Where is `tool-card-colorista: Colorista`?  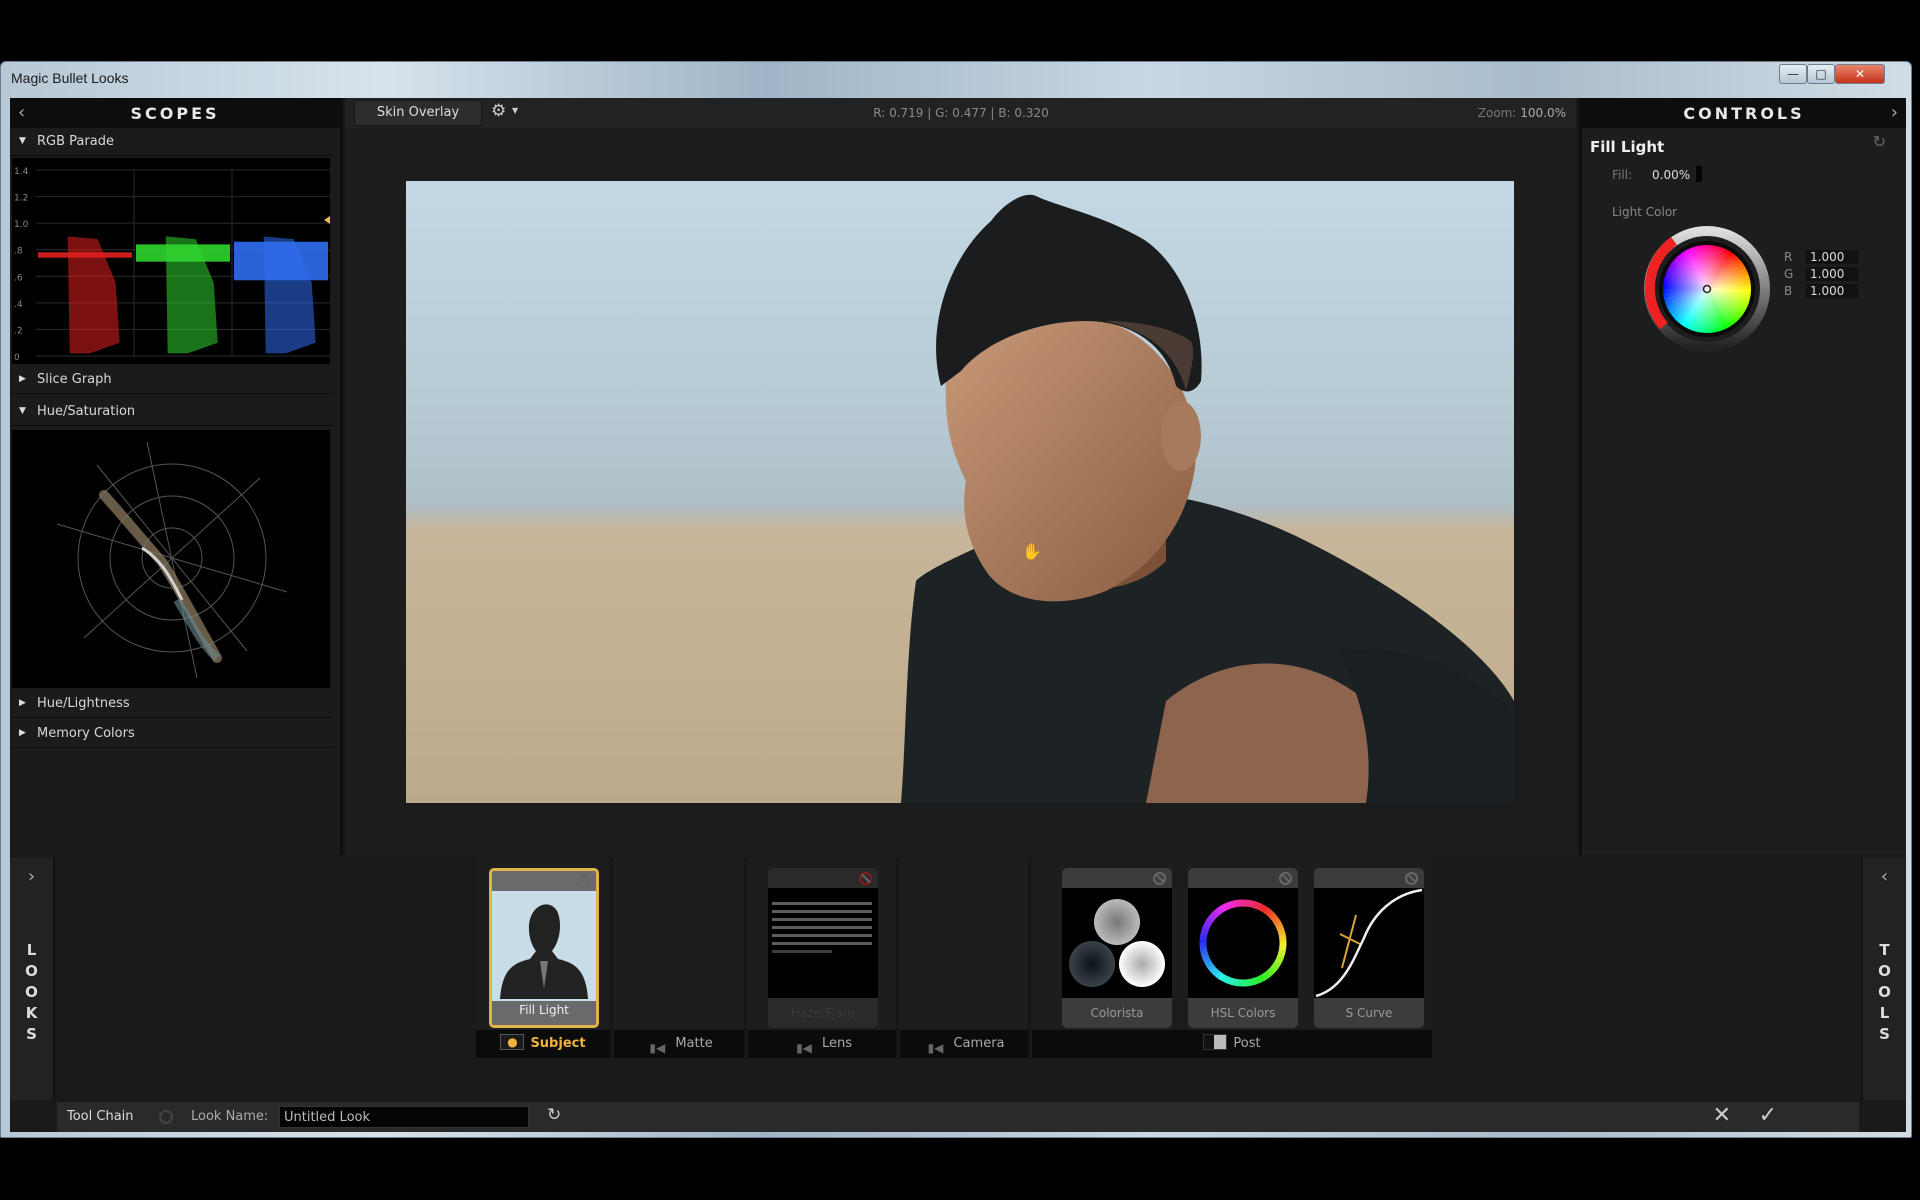
tool-card-colorista: Colorista is located at coordinates (1117, 948).